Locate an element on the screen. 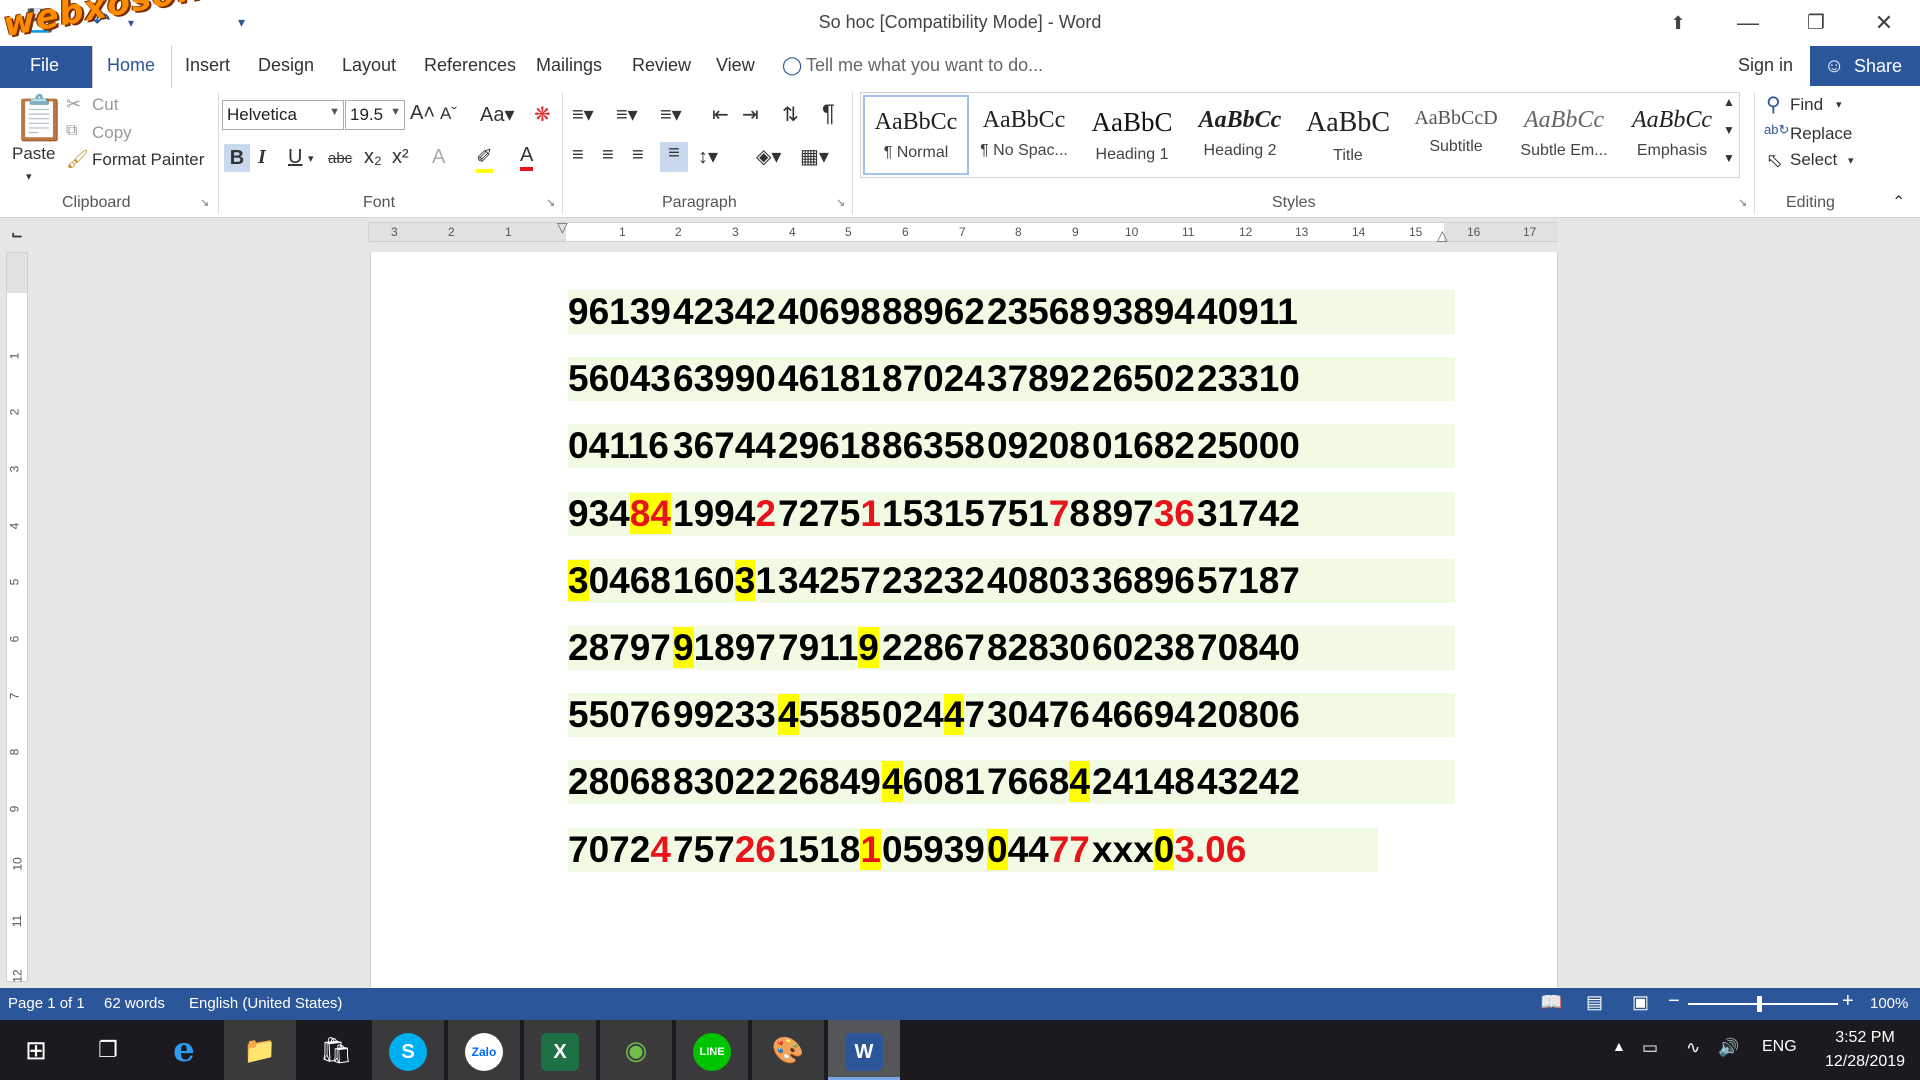  grow-font-icon: A˄ is located at coordinates (422, 113).